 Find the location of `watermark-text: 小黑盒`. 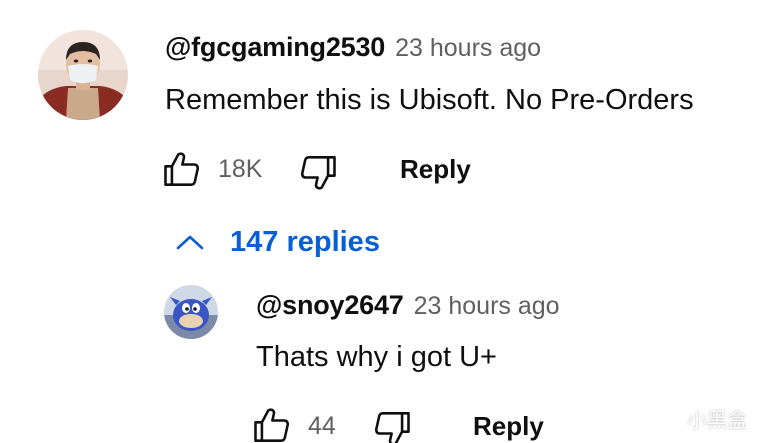

watermark-text: 小黑盒 is located at coordinates (717, 420).